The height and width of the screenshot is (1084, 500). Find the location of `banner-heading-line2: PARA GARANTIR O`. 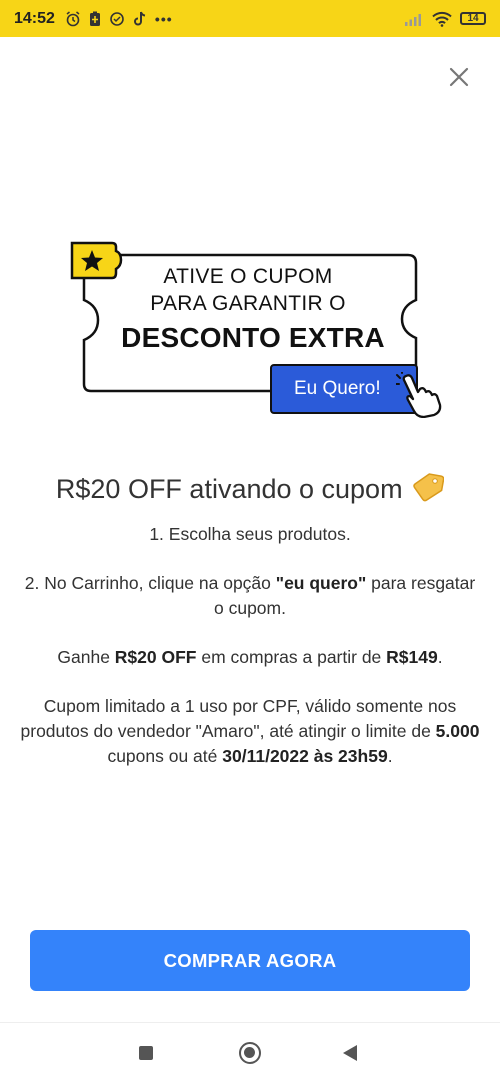

banner-heading-line2: PARA GARANTIR O is located at coordinates (248, 303).